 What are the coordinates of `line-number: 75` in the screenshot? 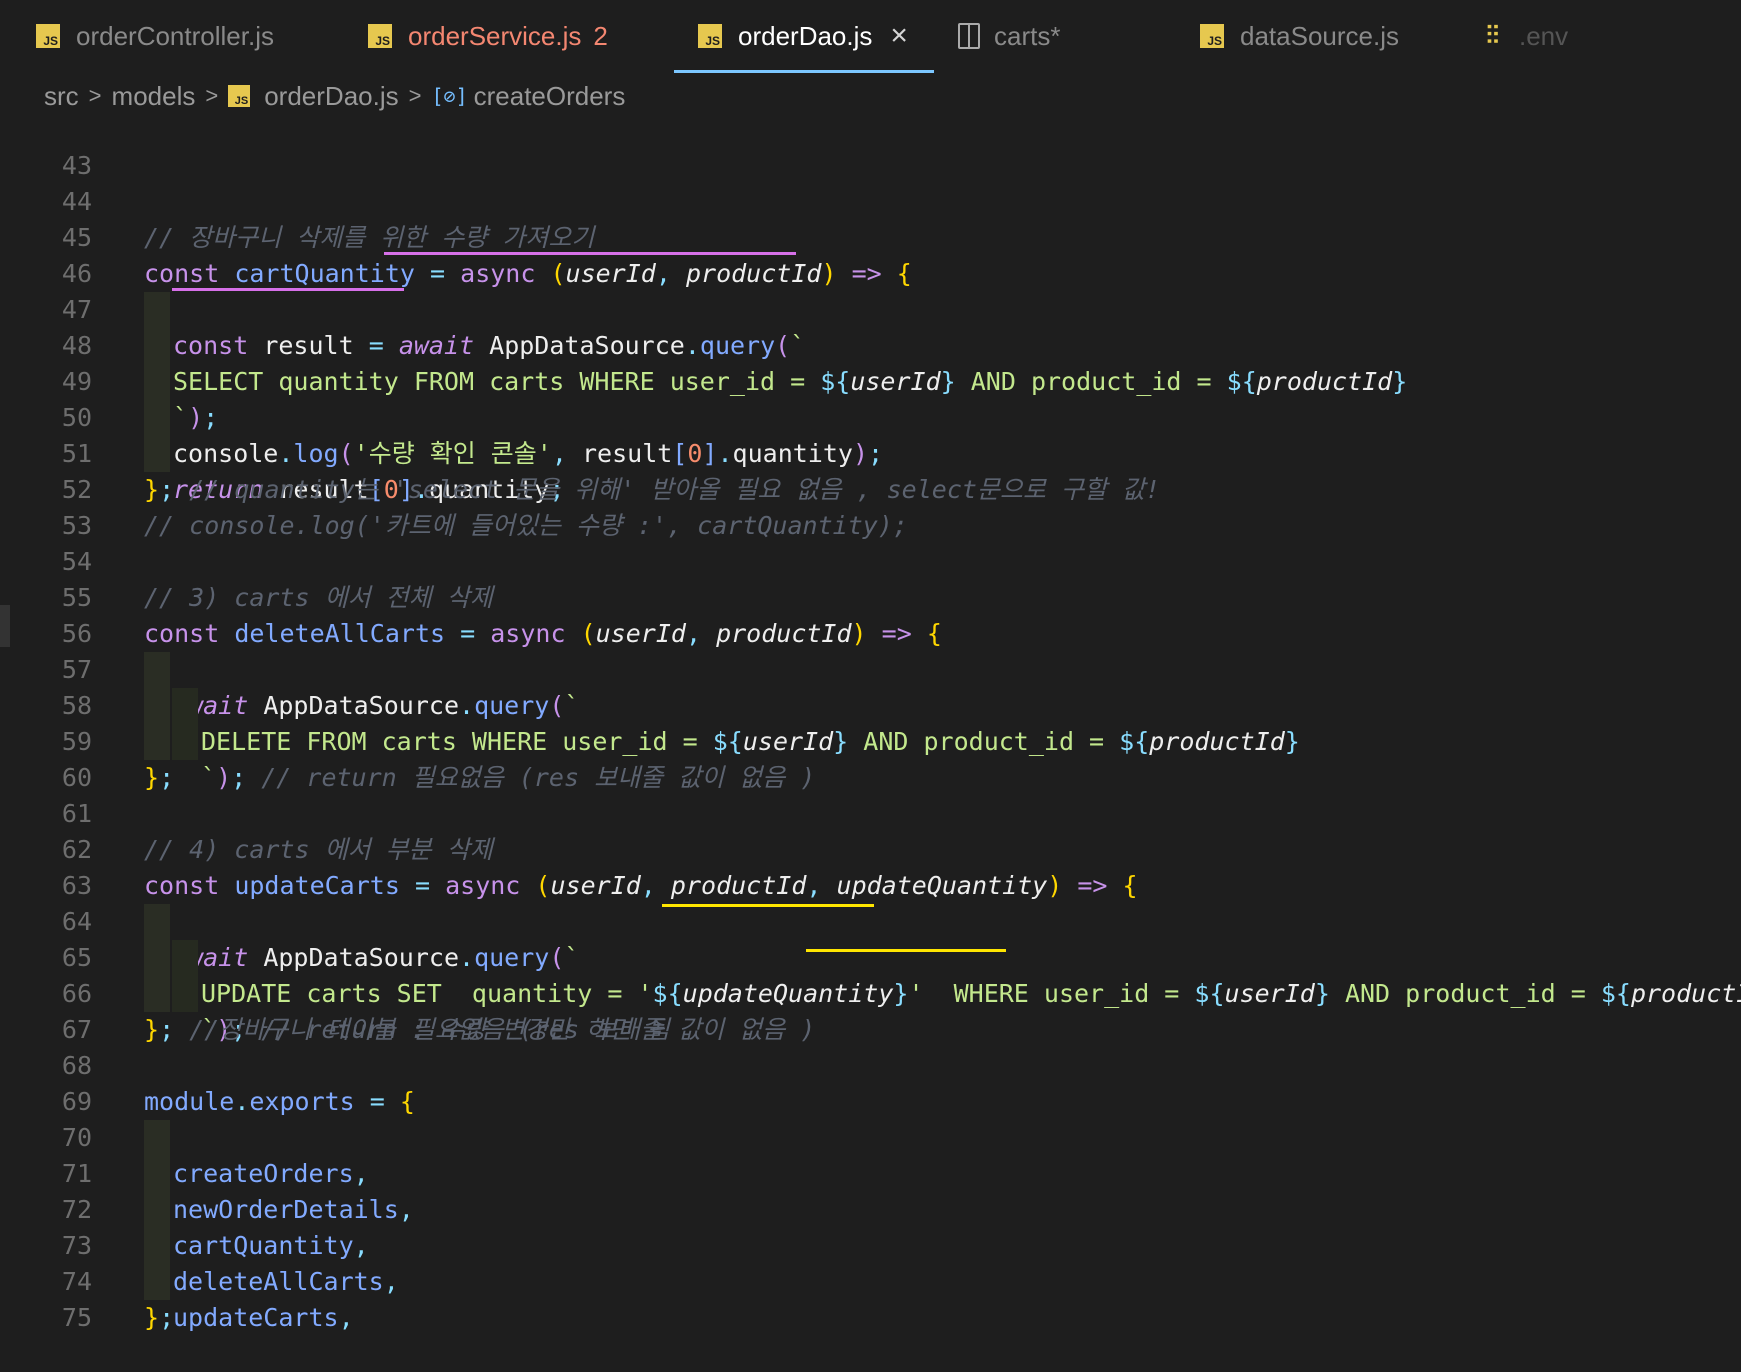 It's located at (76, 1317).